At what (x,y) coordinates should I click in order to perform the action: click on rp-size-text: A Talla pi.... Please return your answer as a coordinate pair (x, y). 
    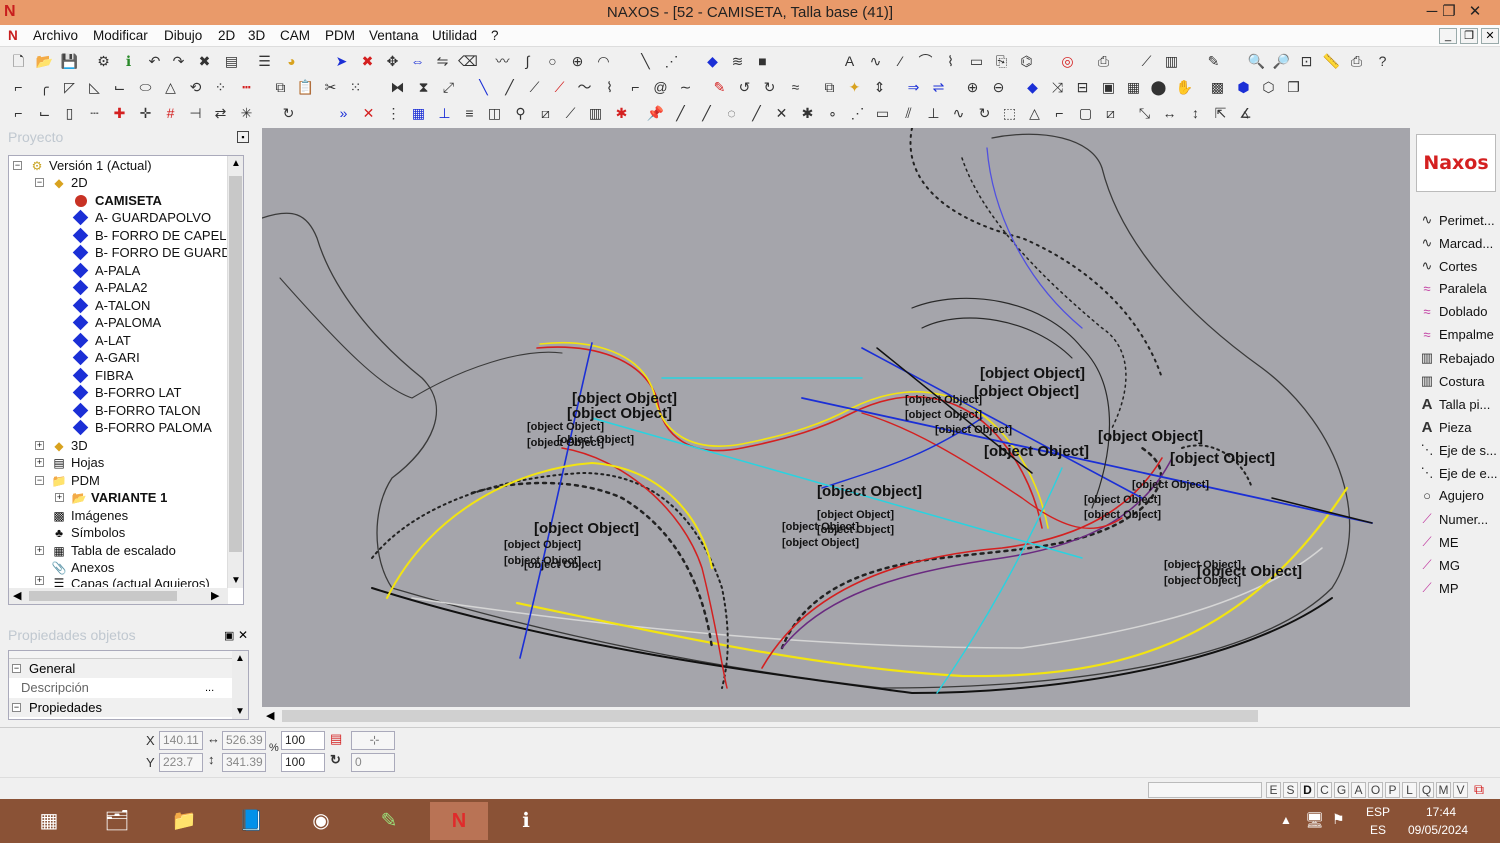
    Looking at the image, I should click on (1454, 404).